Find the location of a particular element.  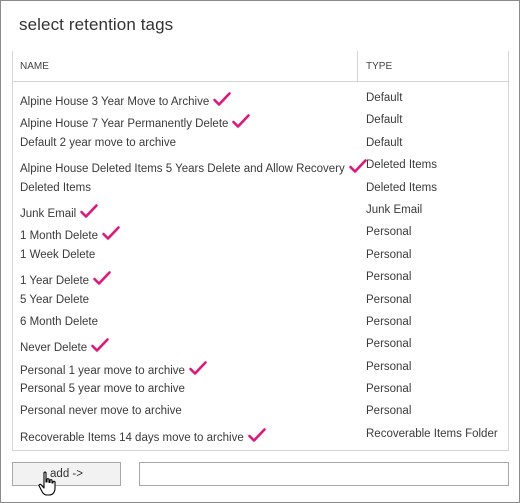

row-name-cell: 6 Month Delete is located at coordinates (59, 322).